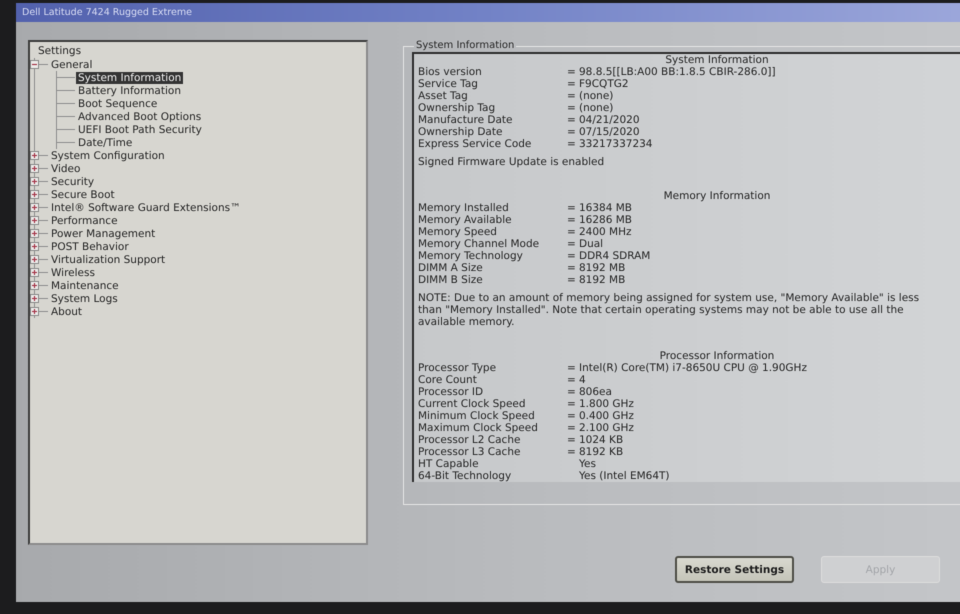 The image size is (960, 614). Describe the element at coordinates (66, 312) in the screenshot. I see `tree-item: About` at that location.